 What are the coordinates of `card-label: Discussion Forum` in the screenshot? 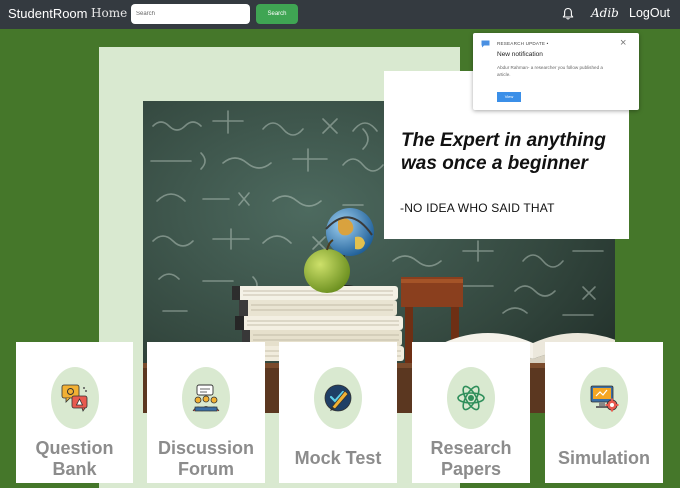 It's located at (206, 458).